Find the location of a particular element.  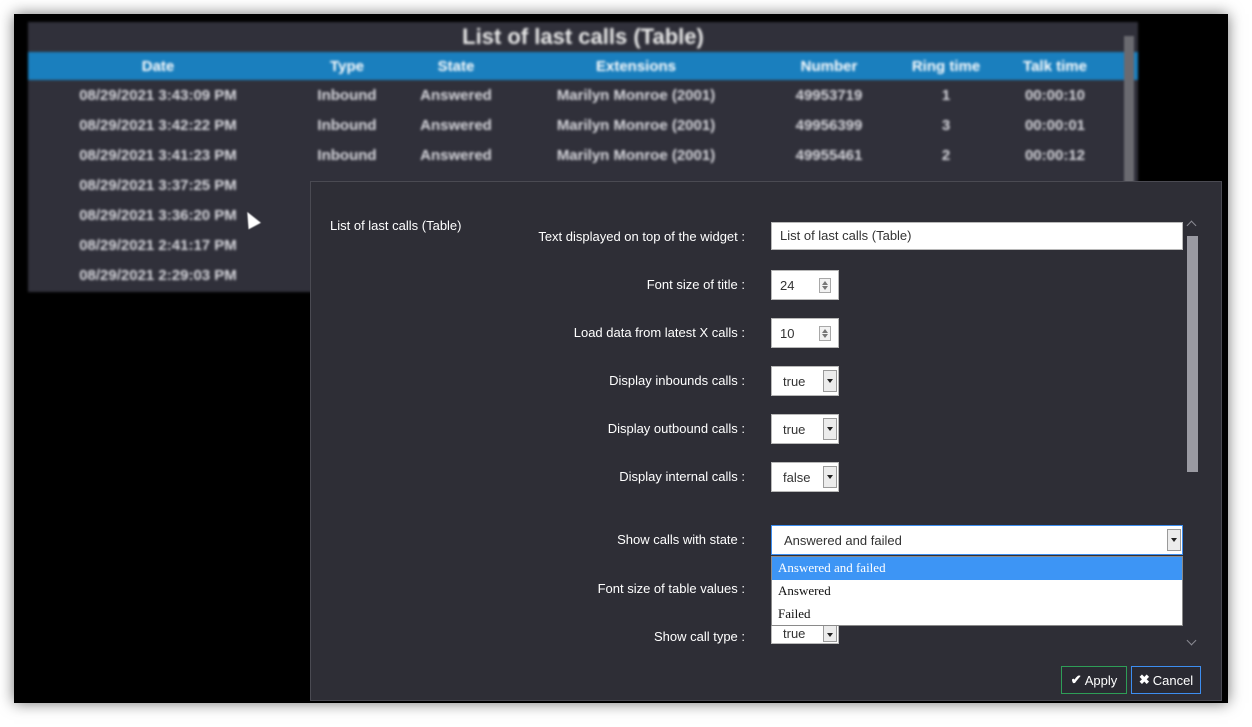

column-header: Ring time is located at coordinates (946, 66).